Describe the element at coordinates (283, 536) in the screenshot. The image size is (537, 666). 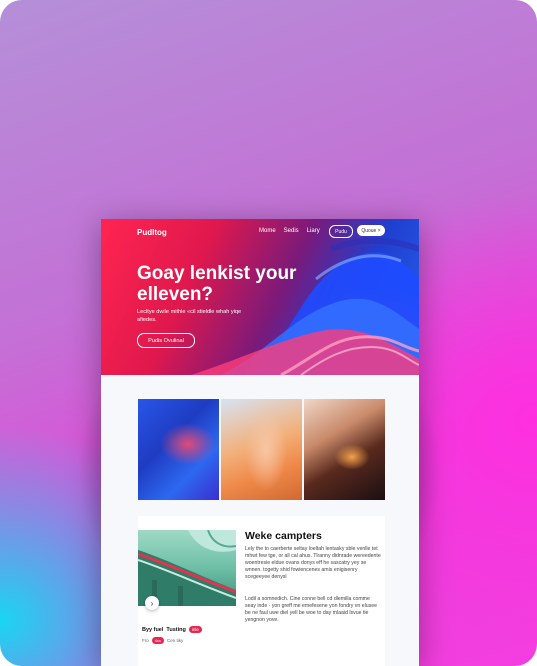
I see `feature-card-title: Weke campters` at that location.